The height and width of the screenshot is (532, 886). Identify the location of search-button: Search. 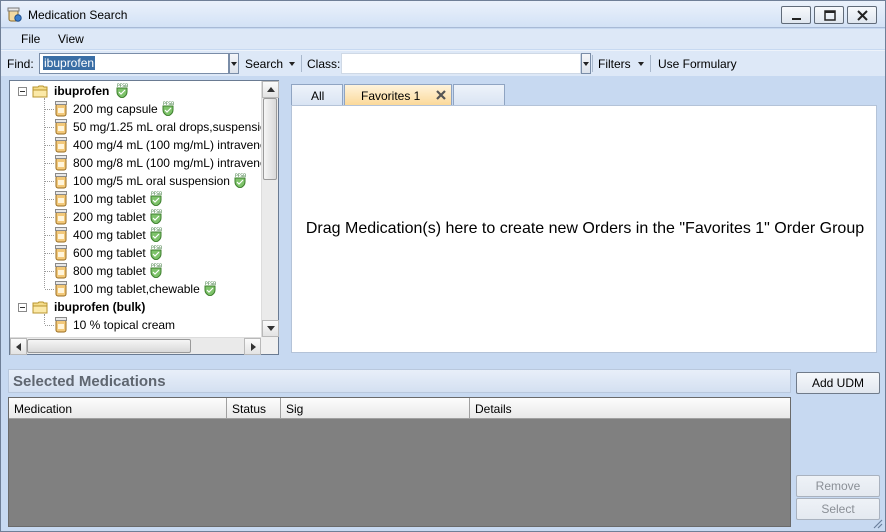
(264, 64).